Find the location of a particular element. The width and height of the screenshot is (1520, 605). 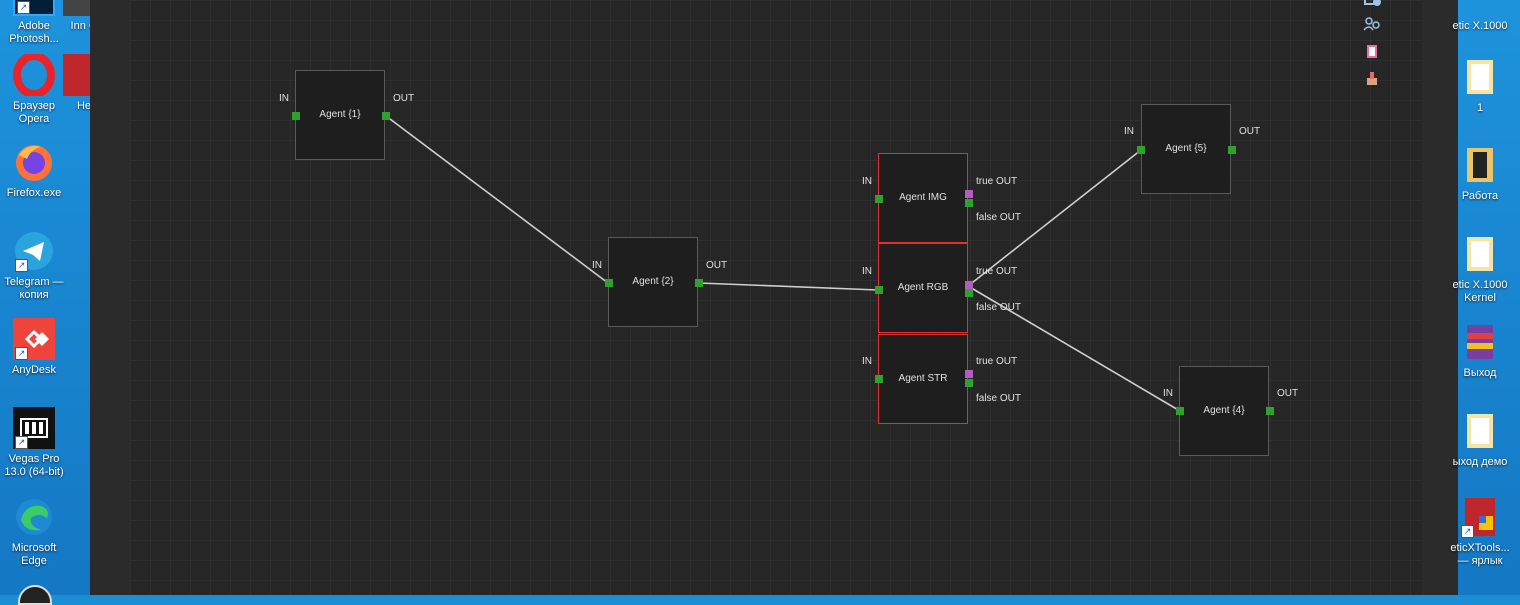

desktop-icon-edge: Microsoft Edge is located at coordinates (35, 532).